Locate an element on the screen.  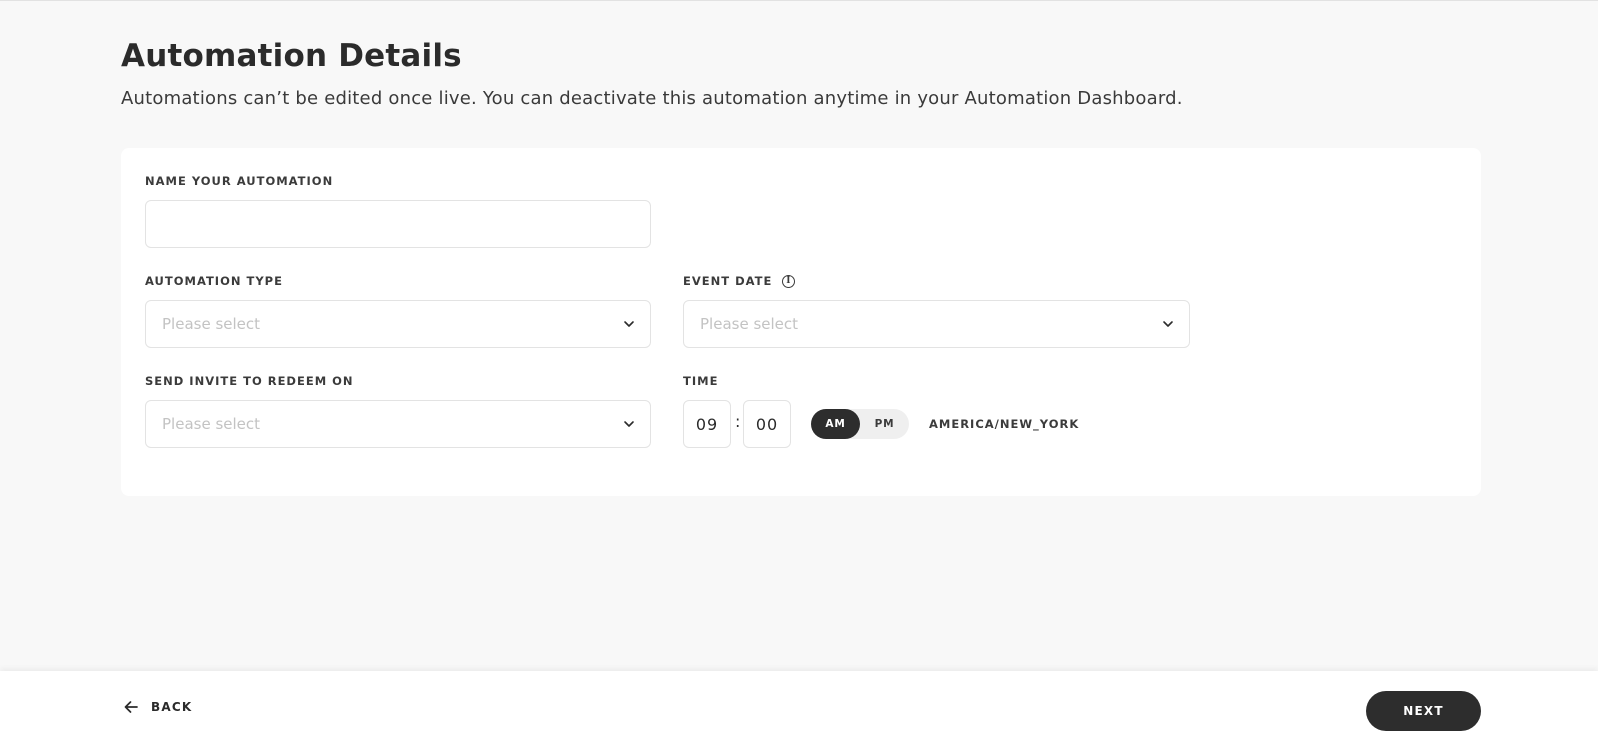
am-option: AM is located at coordinates (835, 424).